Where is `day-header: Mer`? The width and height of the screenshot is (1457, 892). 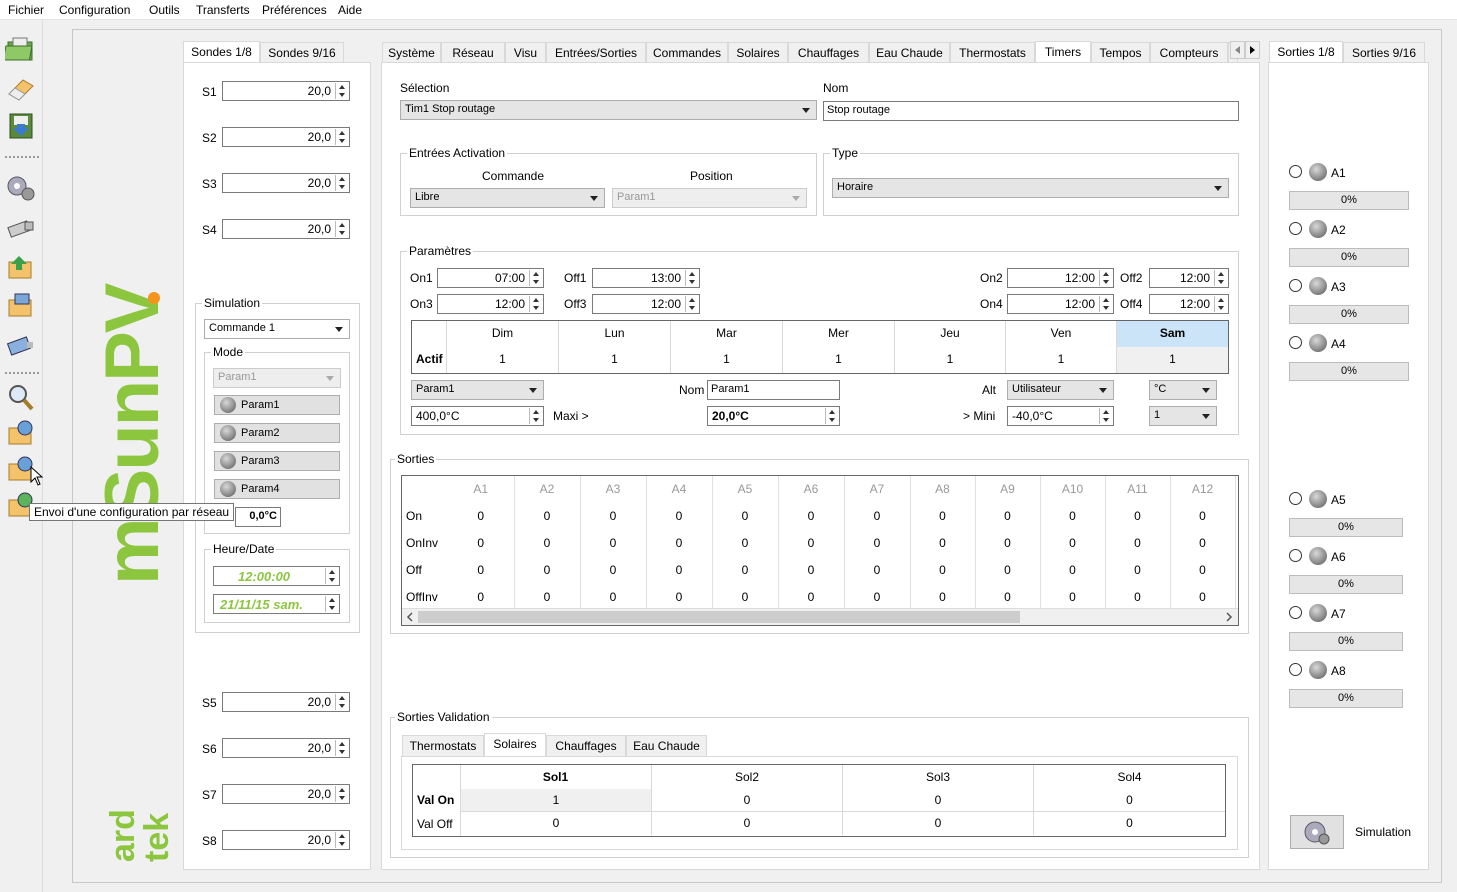 day-header: Mer is located at coordinates (839, 334).